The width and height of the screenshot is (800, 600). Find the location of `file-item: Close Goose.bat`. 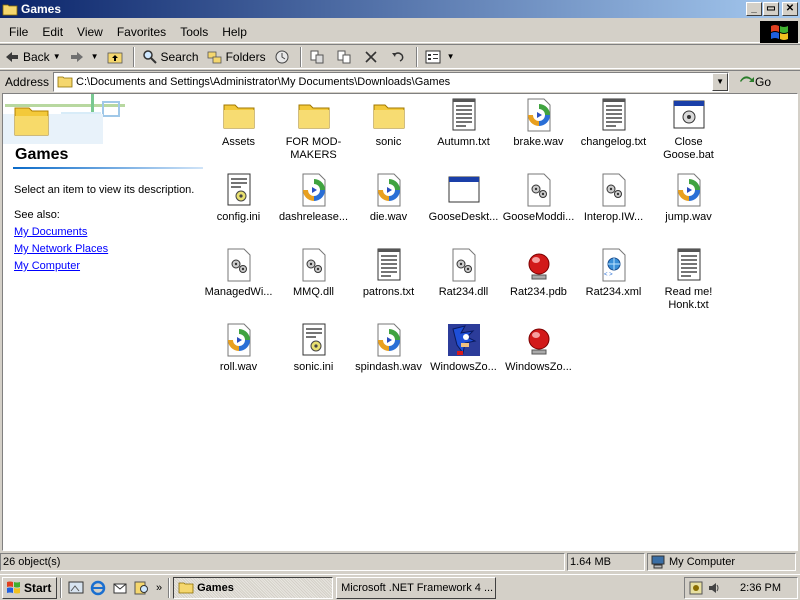

file-item: Close Goose.bat is located at coordinates (688, 129).